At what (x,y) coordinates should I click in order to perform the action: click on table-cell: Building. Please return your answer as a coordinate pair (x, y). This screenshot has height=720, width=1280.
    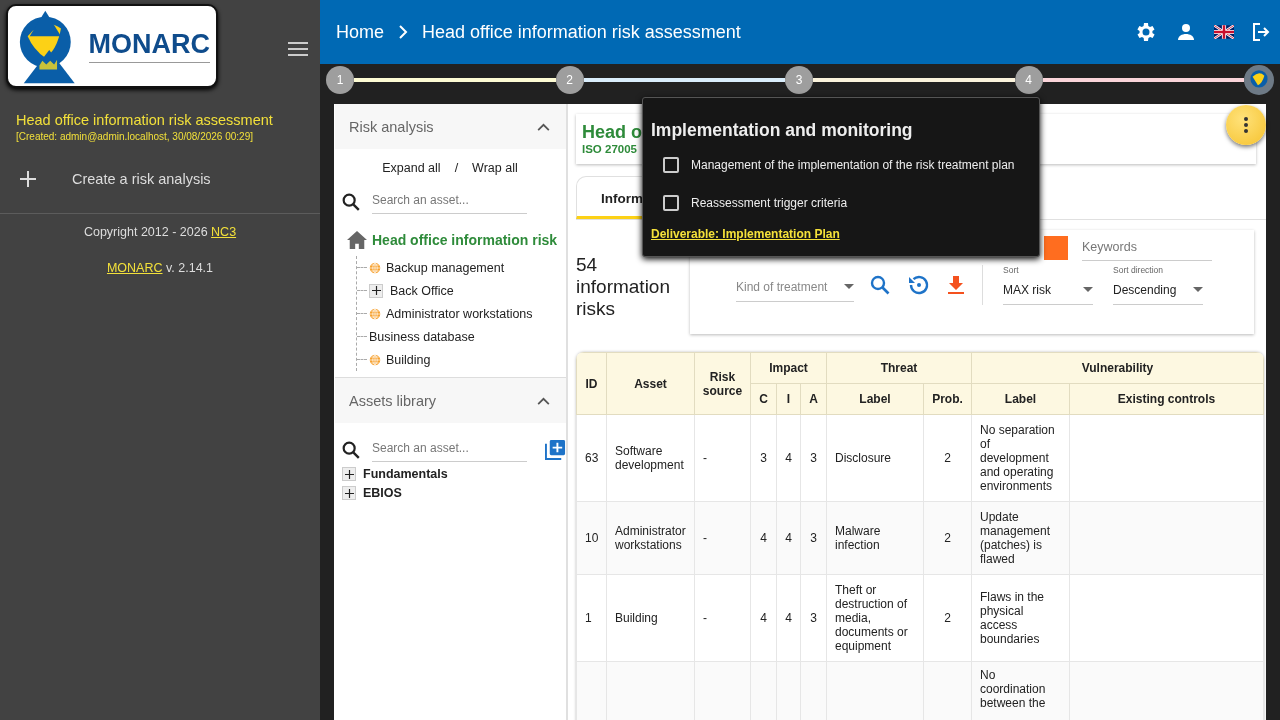
    Looking at the image, I should click on (650, 618).